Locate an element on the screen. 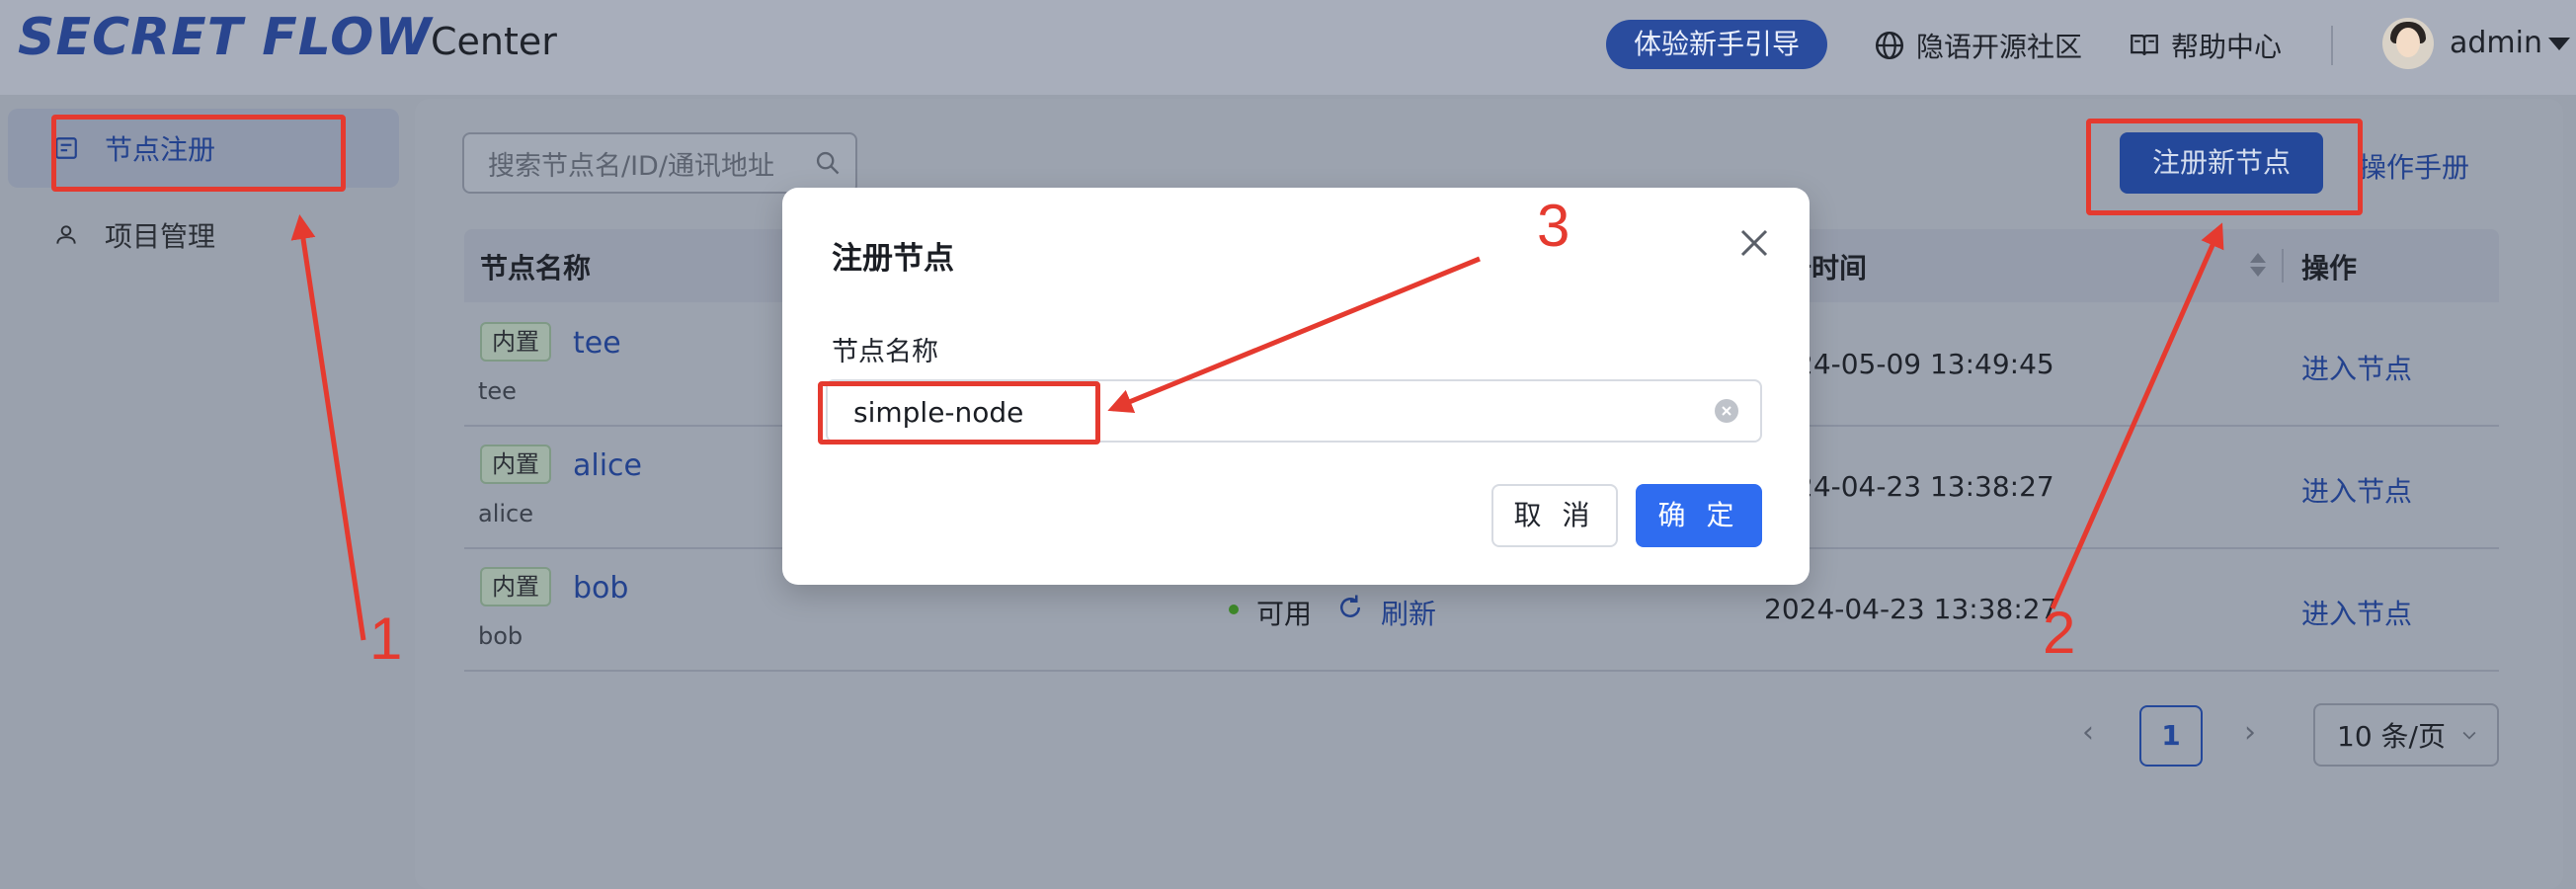  annotation-step-3: 3 is located at coordinates (1553, 226).